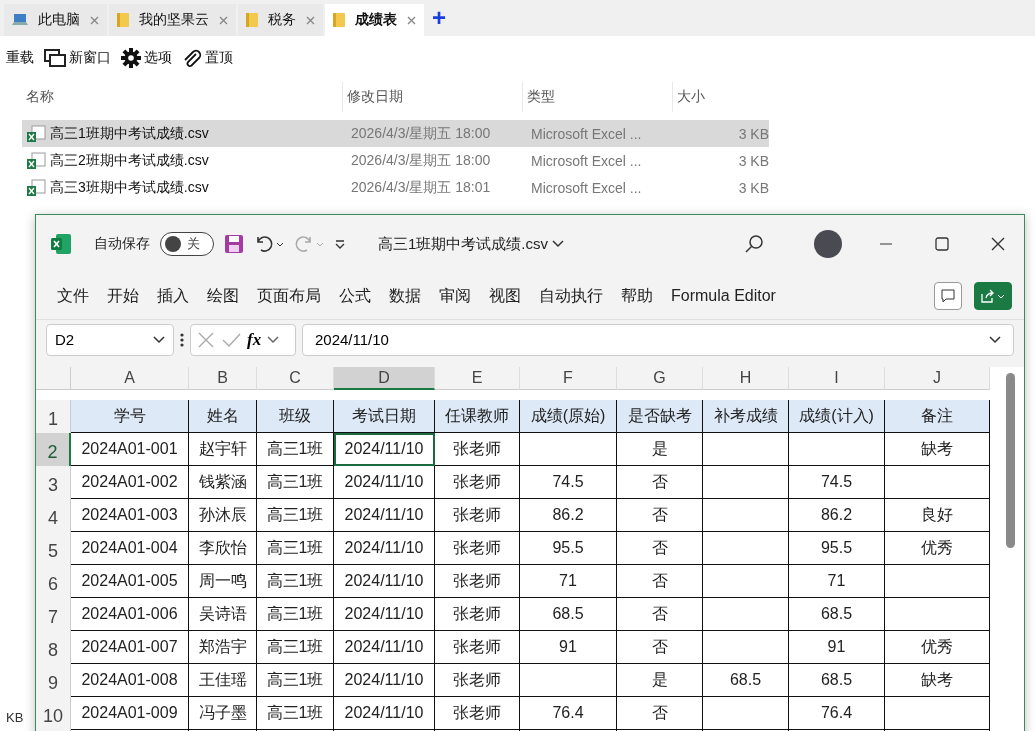  What do you see at coordinates (395, 160) in the screenshot?
I see `file-row: 高三2班期中考试成绩.csv 2026/4/3/星期五 18:00 Microsoft Excel ... 3 KB` at bounding box center [395, 160].